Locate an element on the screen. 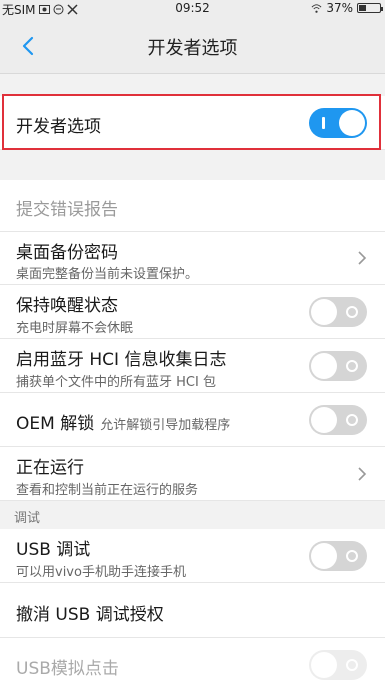  stay-awake-row: 保持唤醒状态 充电时屏幕不会休眠 is located at coordinates (192, 312).